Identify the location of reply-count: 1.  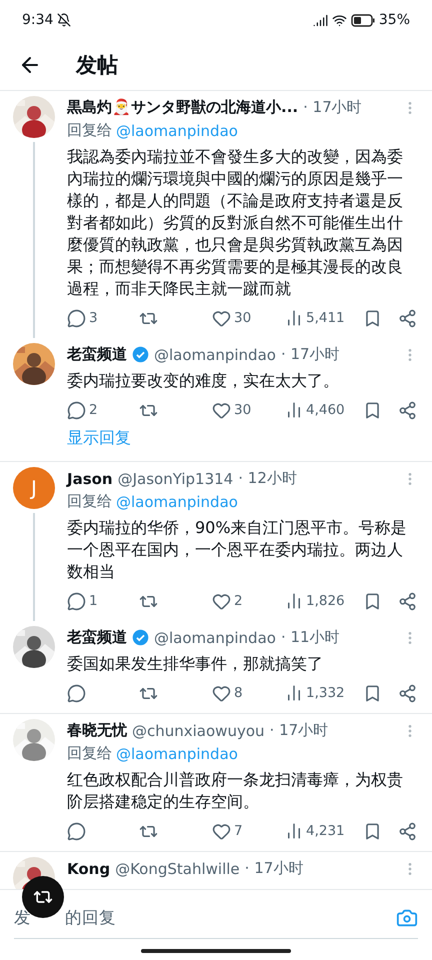
(93, 601).